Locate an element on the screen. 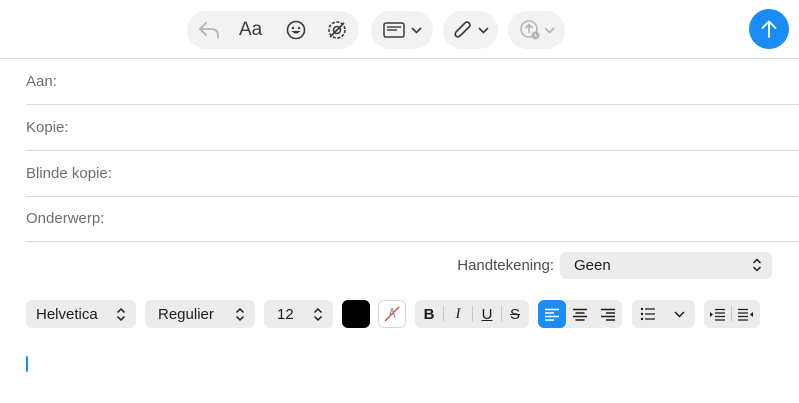 This screenshot has width=799, height=403. font-style-value: Regulier is located at coordinates (186, 314).